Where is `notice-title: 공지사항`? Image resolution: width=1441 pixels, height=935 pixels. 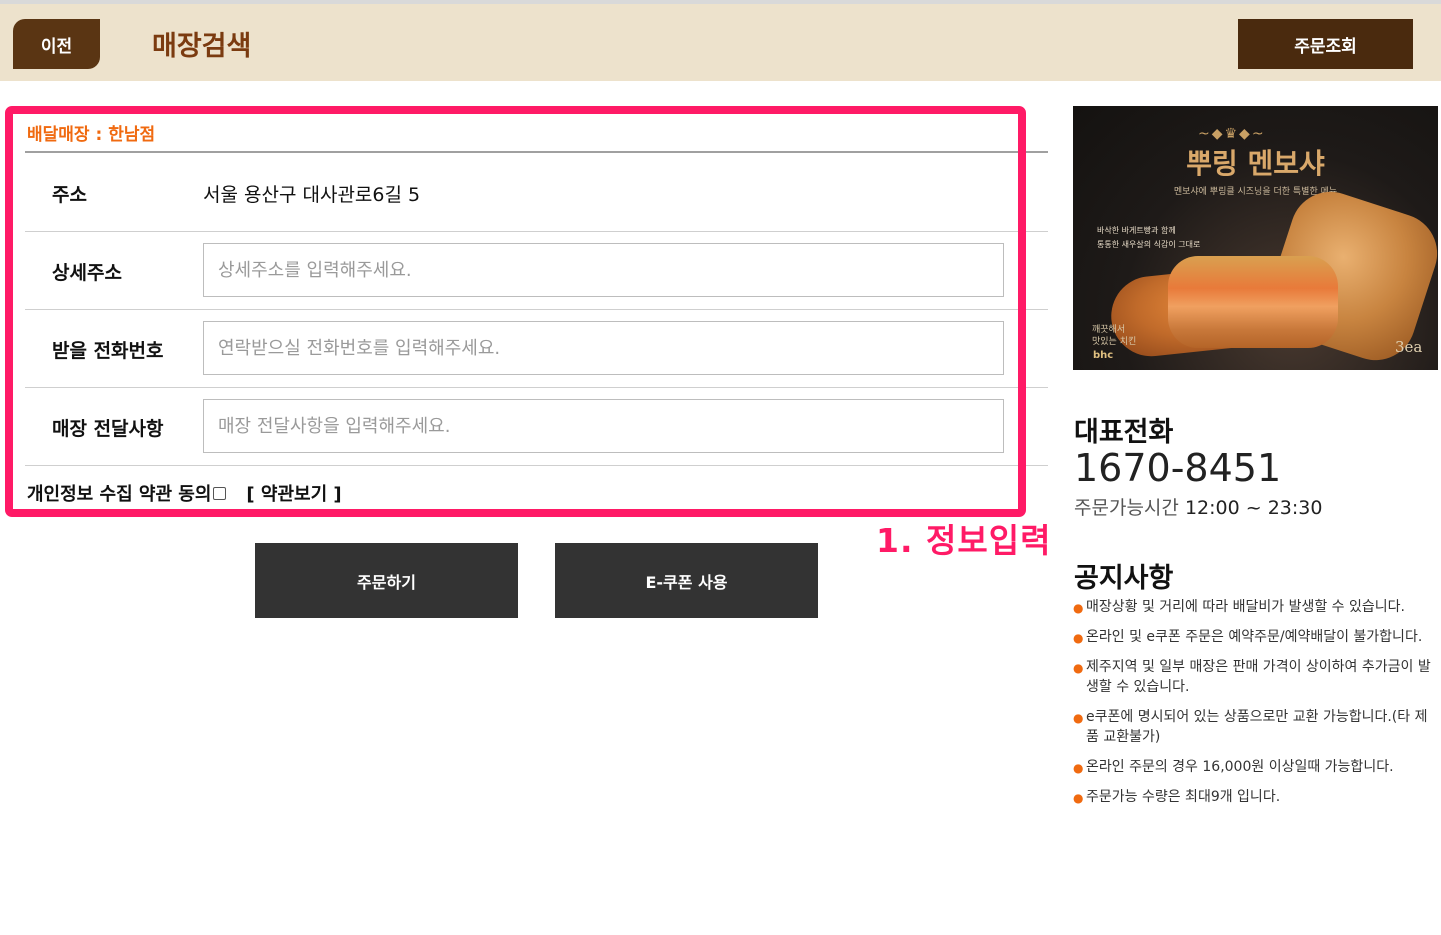 notice-title: 공지사항 is located at coordinates (1124, 578).